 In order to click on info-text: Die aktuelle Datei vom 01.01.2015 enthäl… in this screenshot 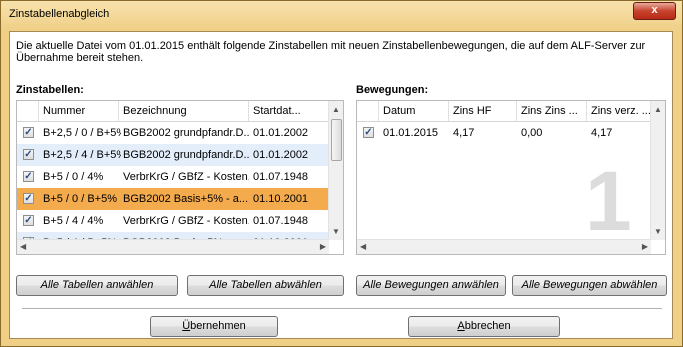, I will do `click(331, 52)`.